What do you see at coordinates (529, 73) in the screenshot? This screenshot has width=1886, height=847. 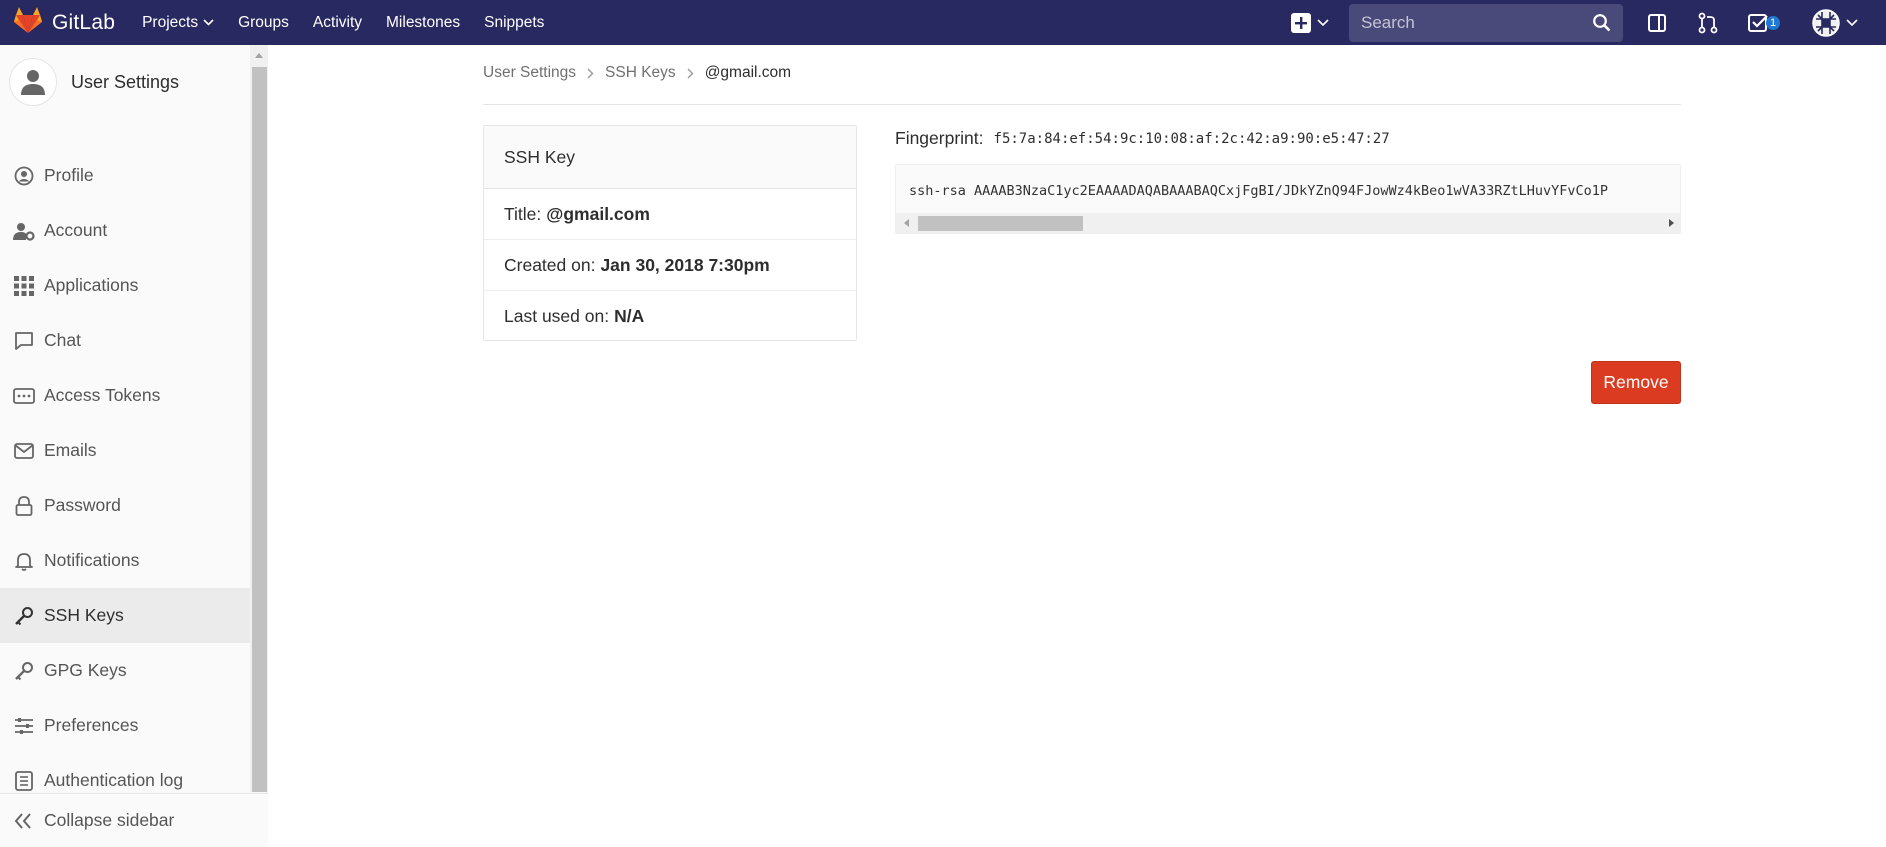 I see `breadcrumb-user-settings: User Settings` at bounding box center [529, 73].